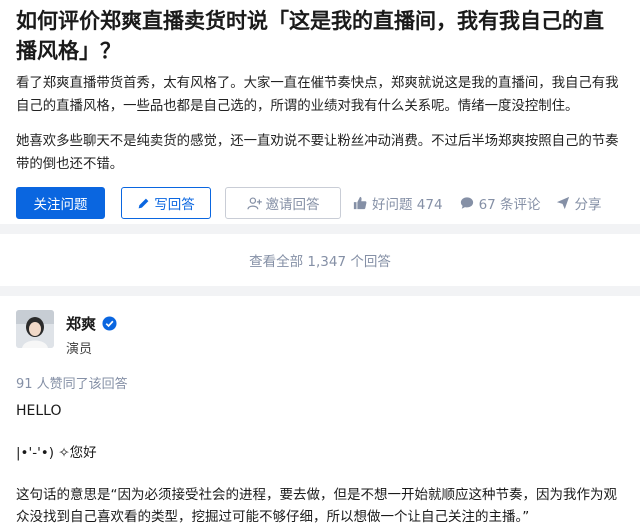 This screenshot has height=528, width=640. Describe the element at coordinates (79, 349) in the screenshot. I see `author-bio: 演员` at that location.